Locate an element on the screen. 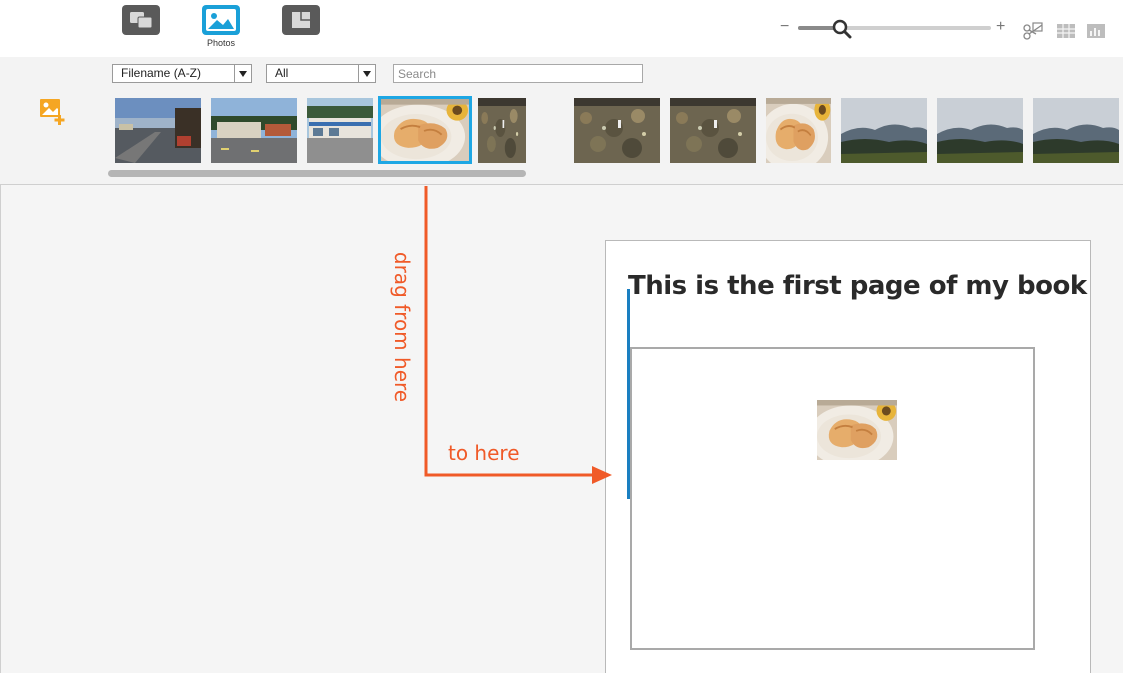  backgrounds-mode-button is located at coordinates (301, 28).